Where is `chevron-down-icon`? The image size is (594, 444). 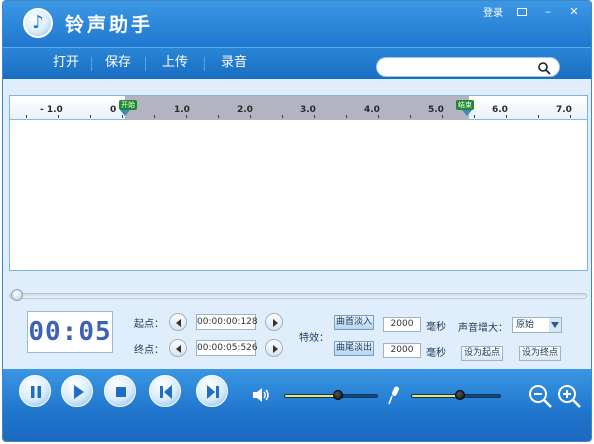
chevron-down-icon is located at coordinates (555, 325).